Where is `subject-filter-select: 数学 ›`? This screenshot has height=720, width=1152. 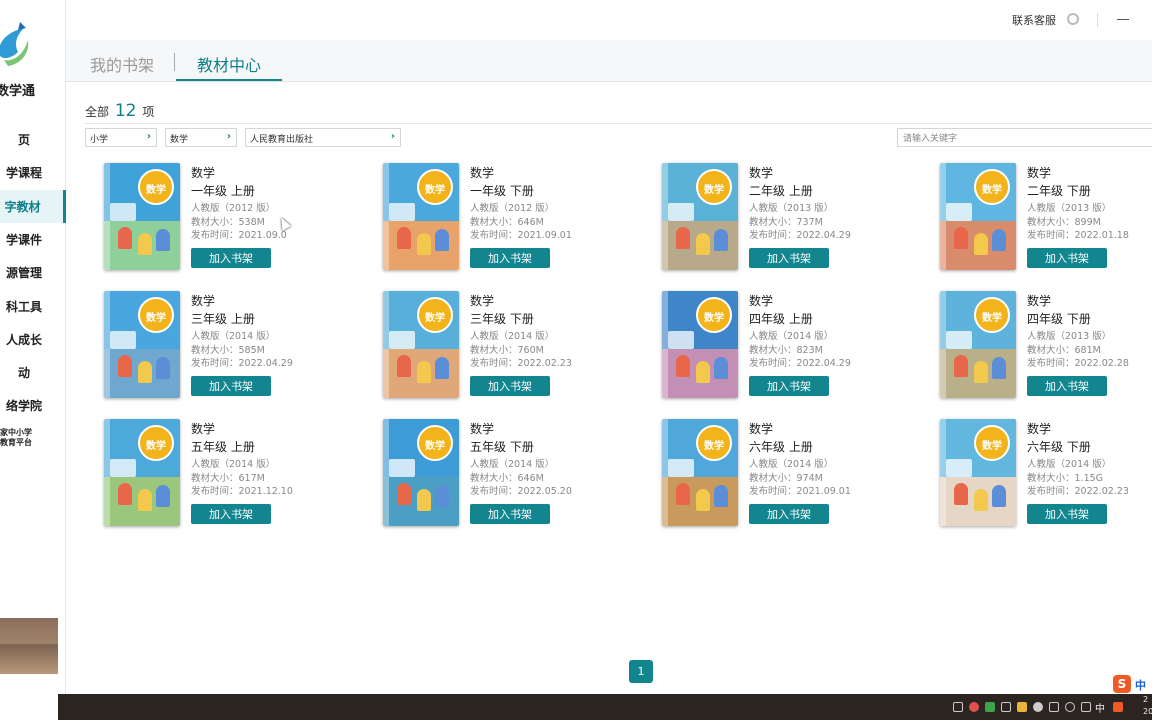
subject-filter-select: 数学 › is located at coordinates (201, 137).